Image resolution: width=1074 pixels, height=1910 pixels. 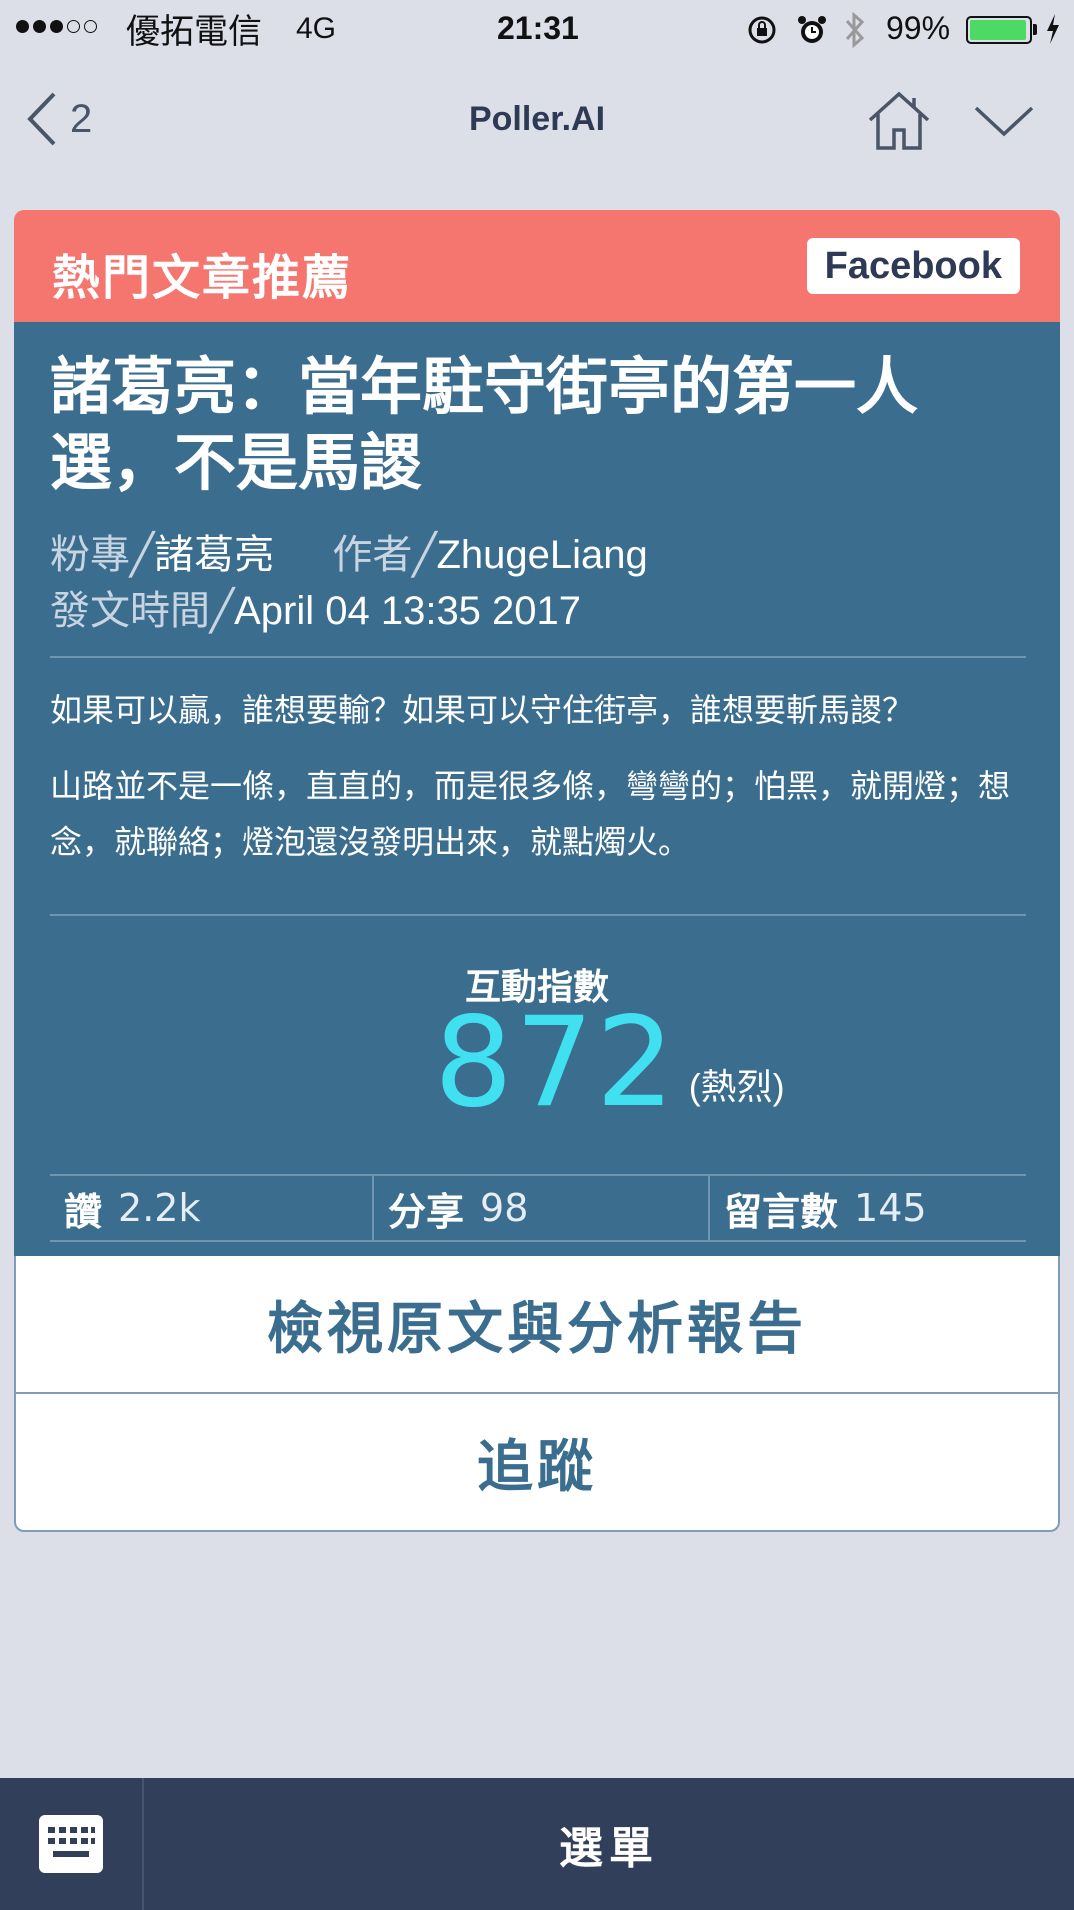 I want to click on engagement-stats: 讚 2.2k 分享 98 留言數 145, so click(x=538, y=1208).